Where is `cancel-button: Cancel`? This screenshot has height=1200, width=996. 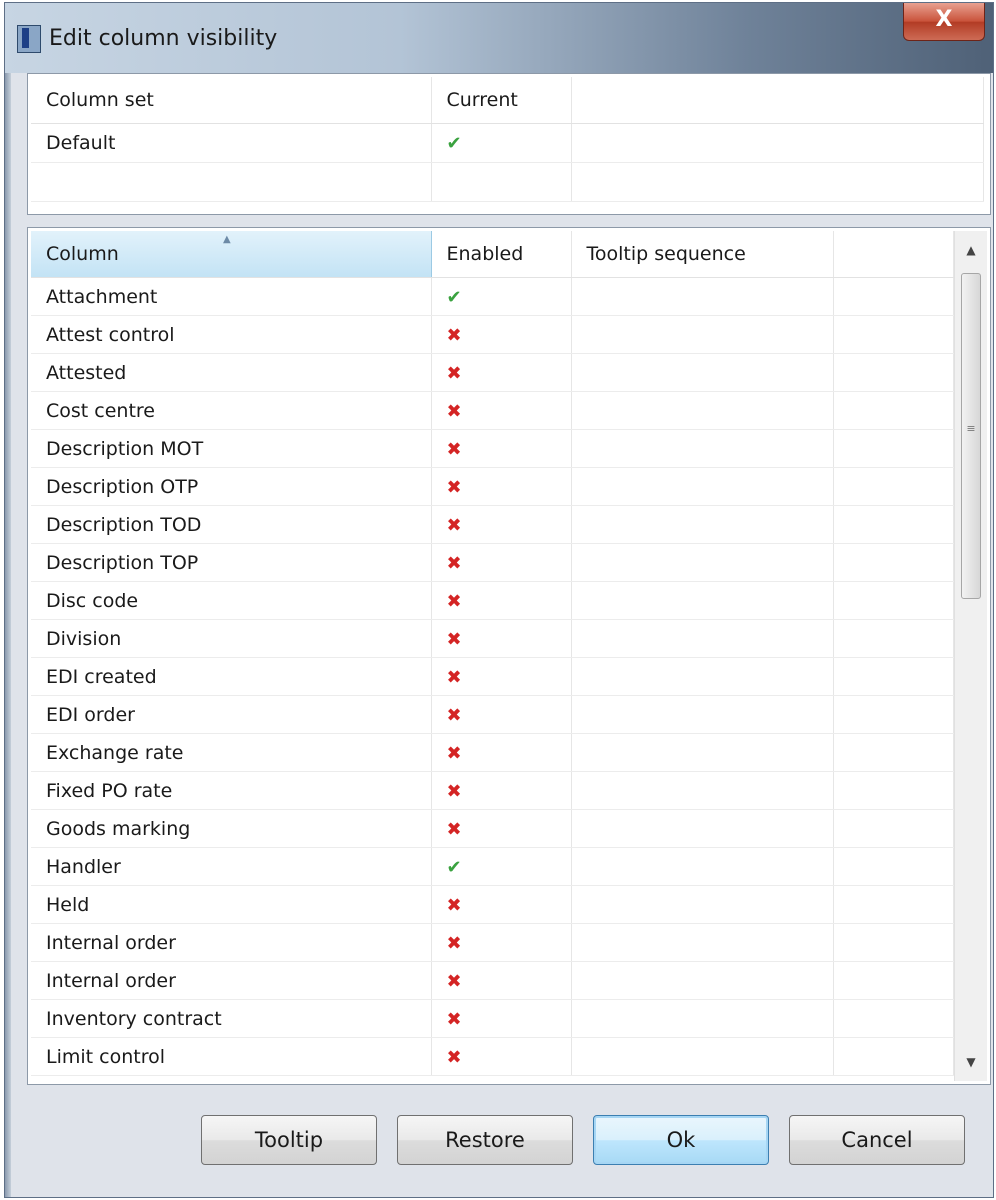
cancel-button: Cancel is located at coordinates (877, 1140).